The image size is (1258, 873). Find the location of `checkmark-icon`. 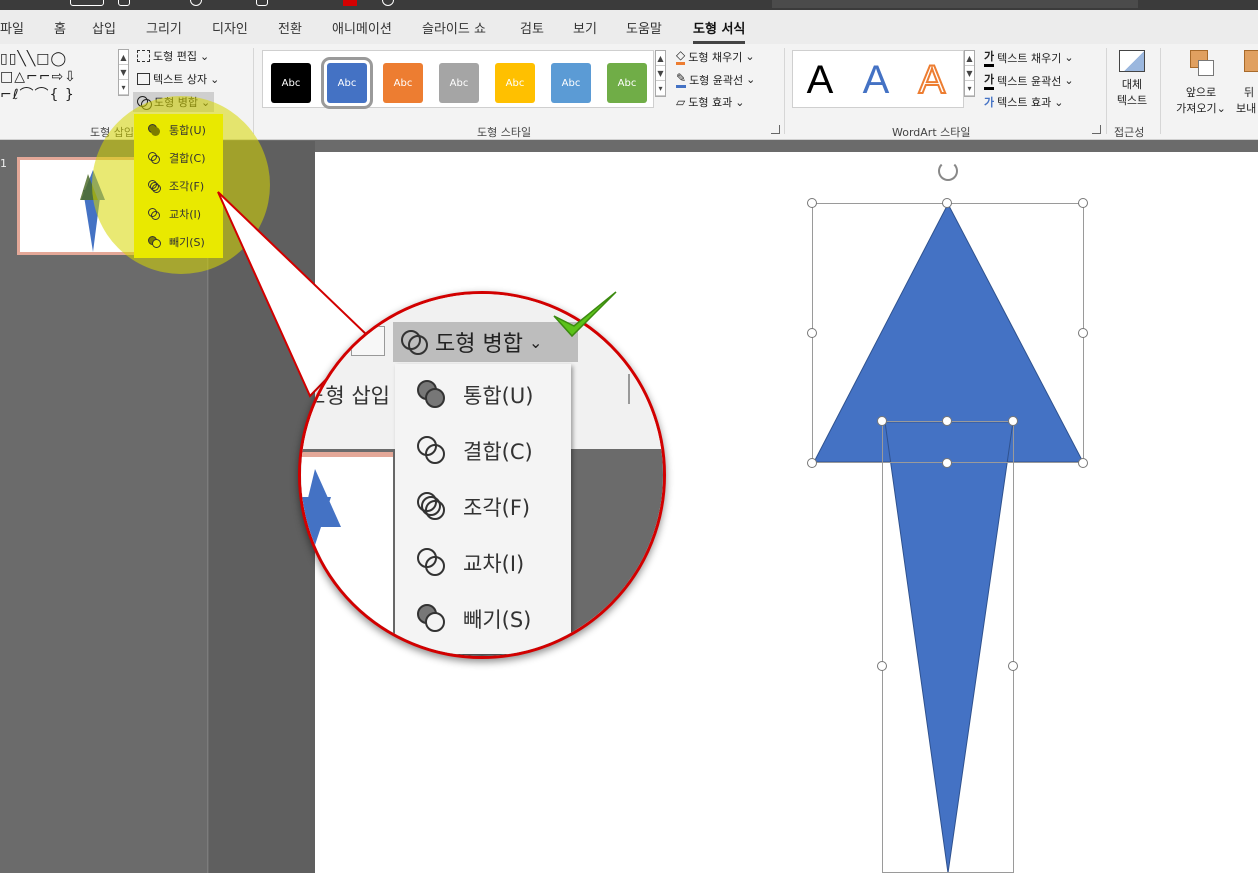

checkmark-icon is located at coordinates (585, 314).